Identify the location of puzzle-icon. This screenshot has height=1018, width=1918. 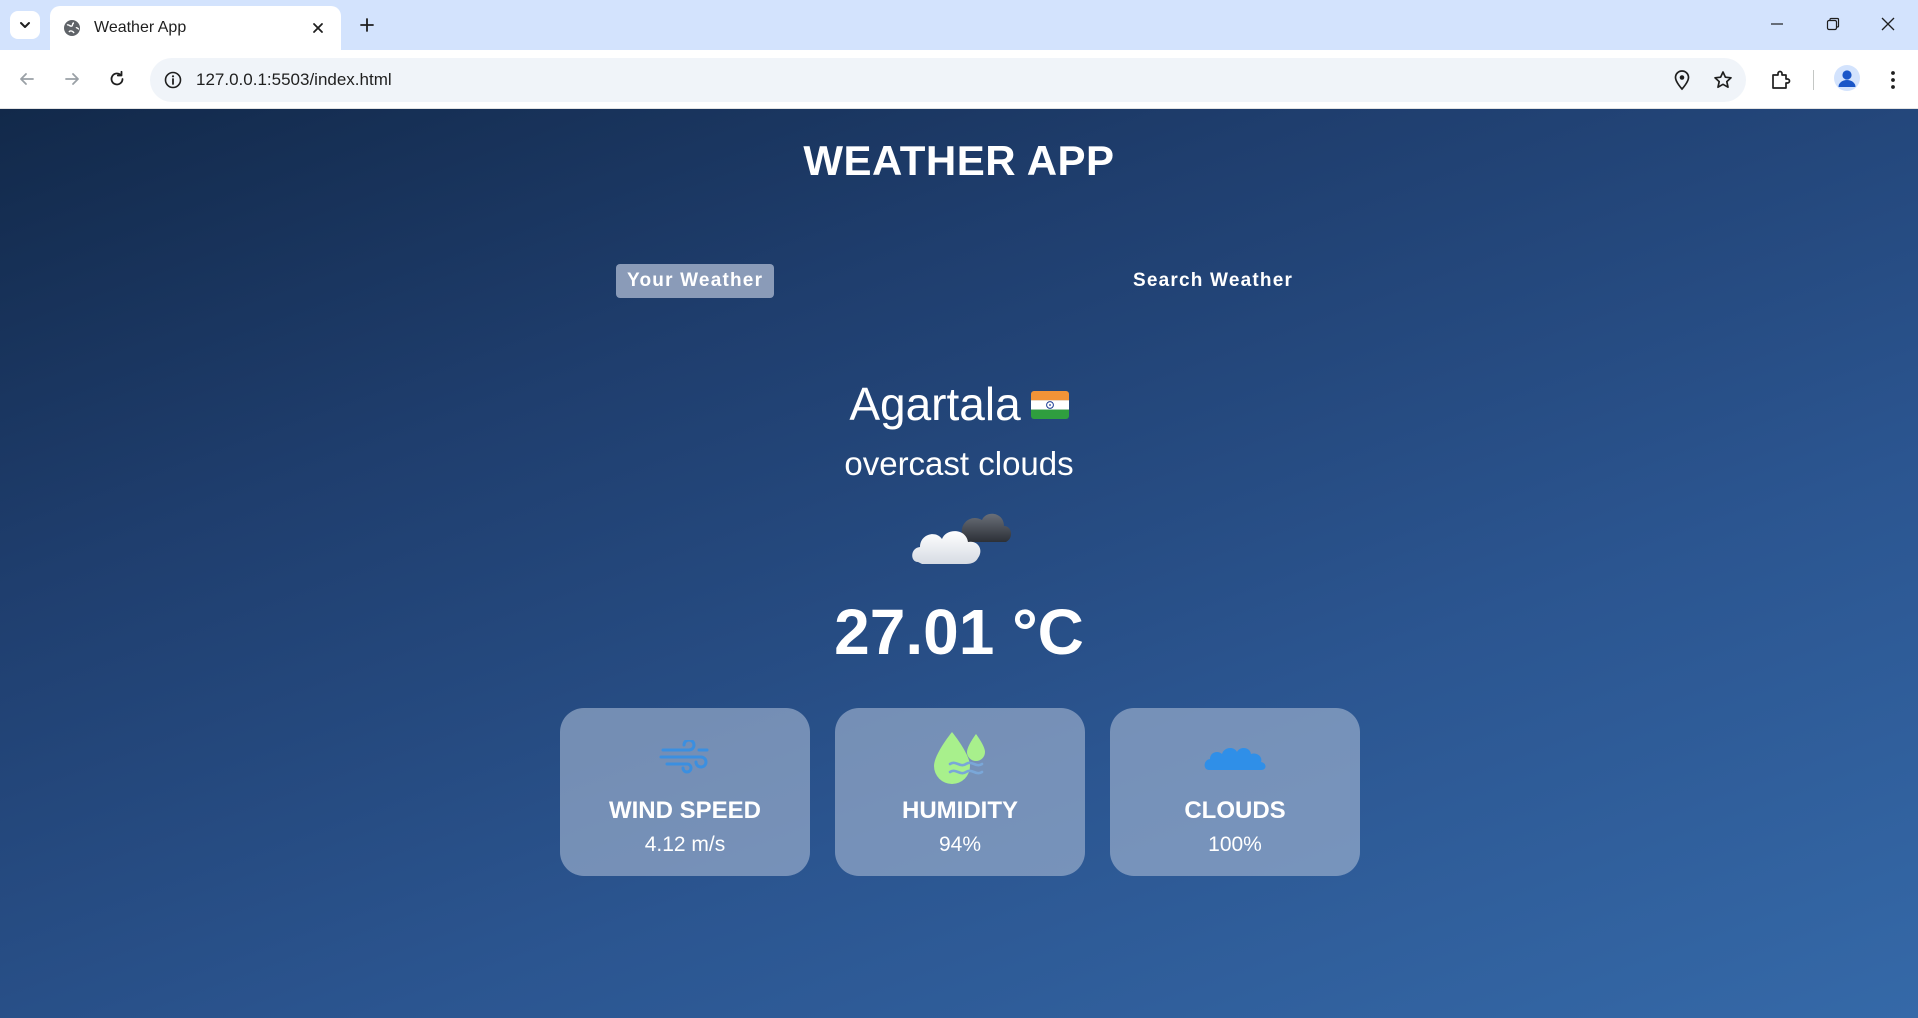
(1781, 80).